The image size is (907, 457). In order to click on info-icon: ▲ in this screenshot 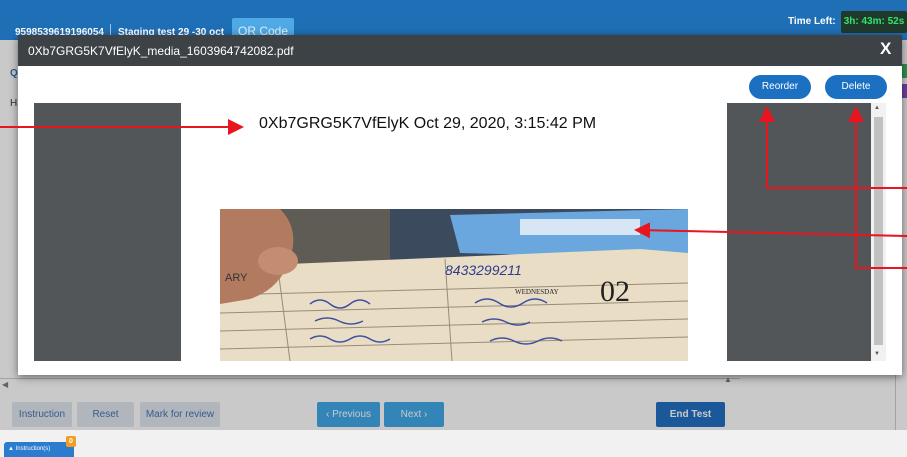, I will do `click(12, 449)`.